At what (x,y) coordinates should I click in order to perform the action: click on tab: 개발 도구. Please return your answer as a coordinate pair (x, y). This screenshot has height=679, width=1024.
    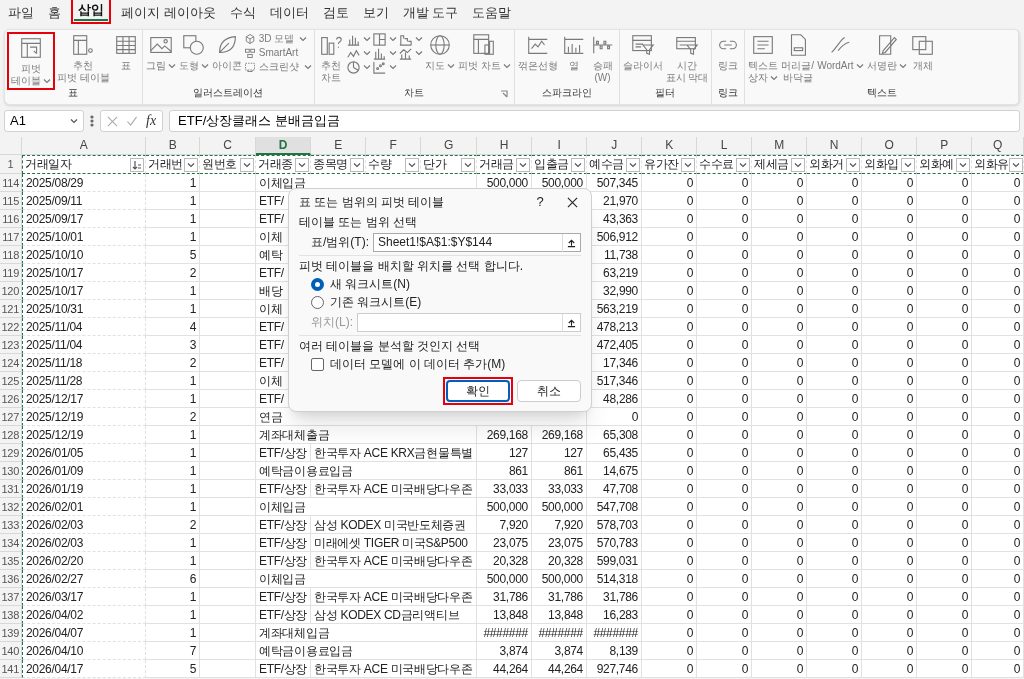
    Looking at the image, I should click on (430, 14).